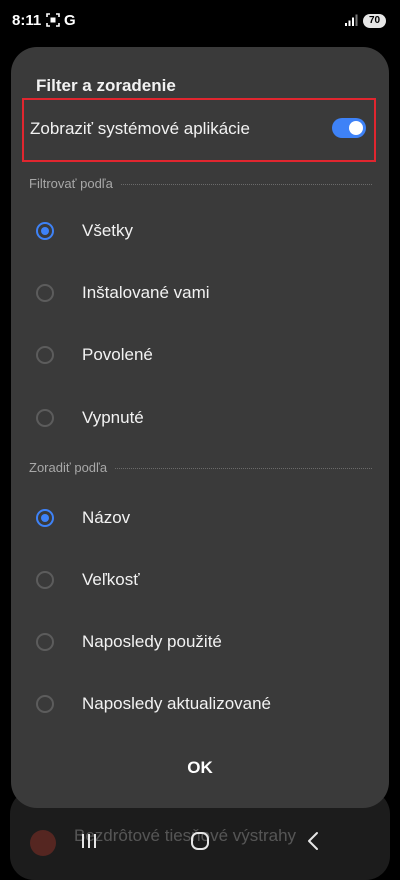 The height and width of the screenshot is (880, 400). Describe the element at coordinates (70, 20) in the screenshot. I see `status-g-icon: G` at that location.